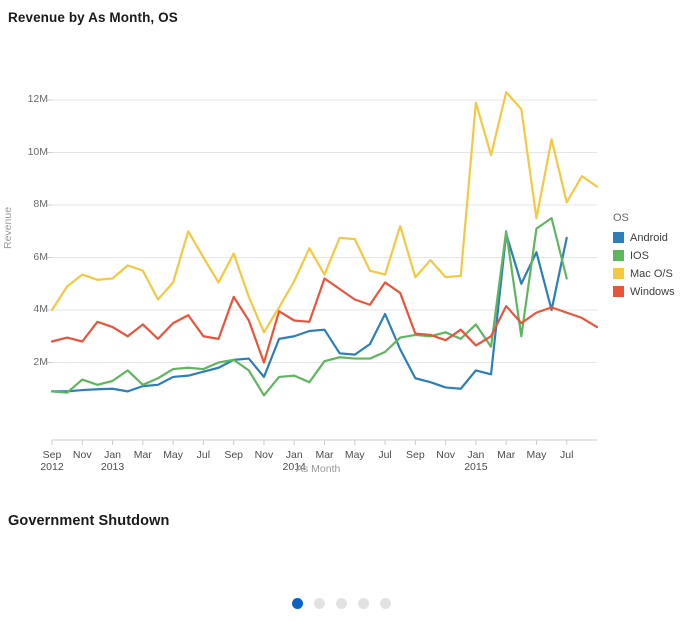 Image resolution: width=683 pixels, height=621 pixels. Describe the element at coordinates (40, 204) in the screenshot. I see `y-tick-label: 8M` at that location.